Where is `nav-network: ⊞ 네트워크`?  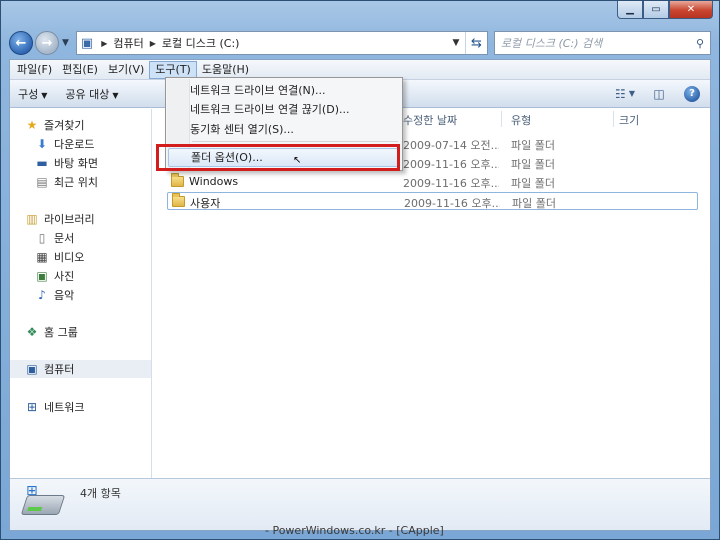
nav-network: ⊞ 네트워크 is located at coordinates (94, 407).